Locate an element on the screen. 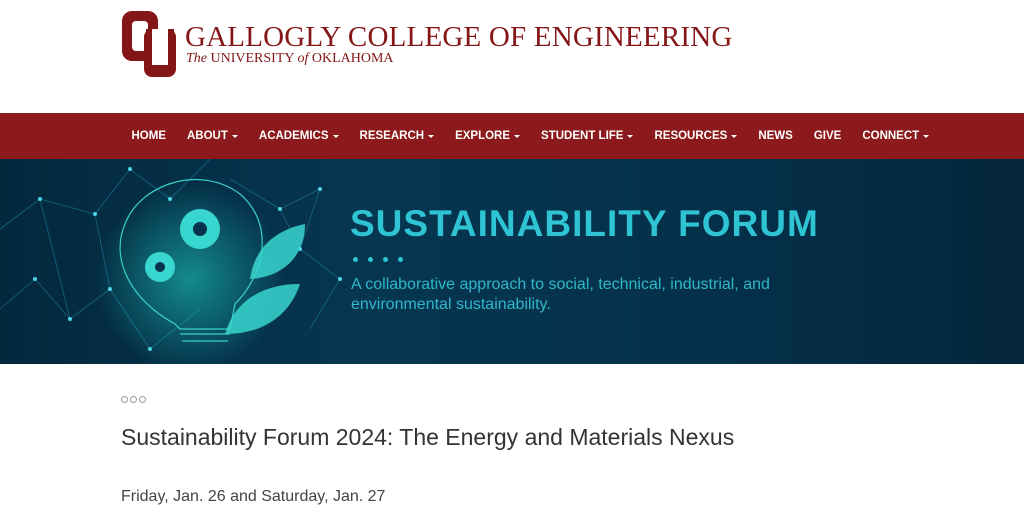 The image size is (1024, 529). univ-part2: OKLAHOMA is located at coordinates (352, 58).